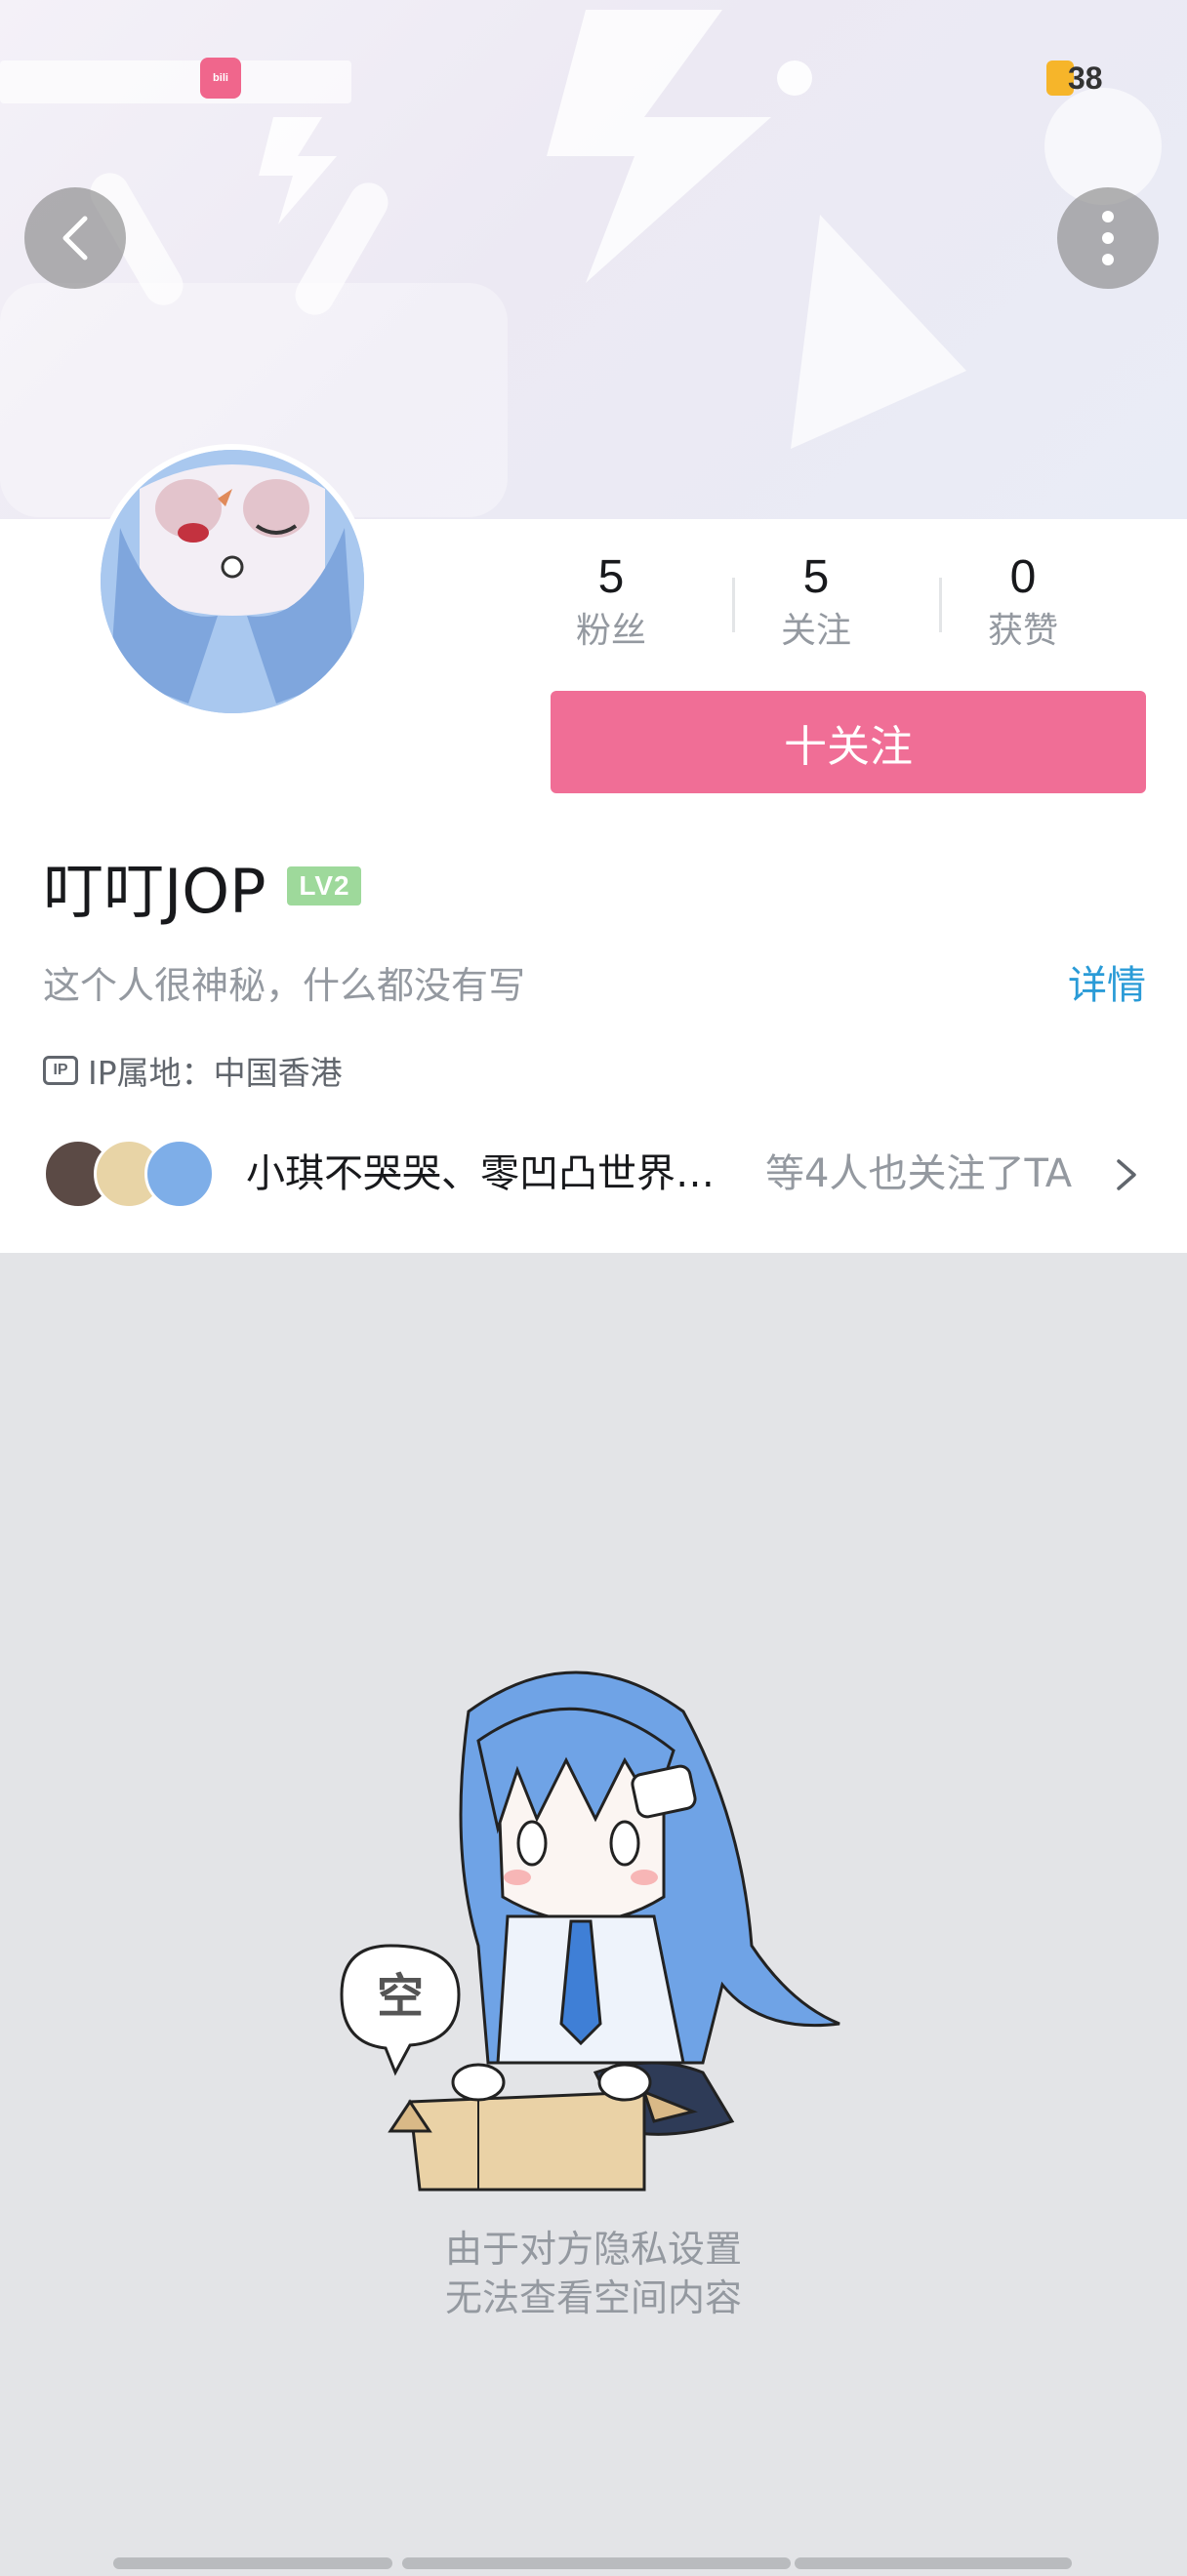 This screenshot has height=2576, width=1187. Describe the element at coordinates (610, 631) in the screenshot. I see `stat-label: 粉丝` at that location.